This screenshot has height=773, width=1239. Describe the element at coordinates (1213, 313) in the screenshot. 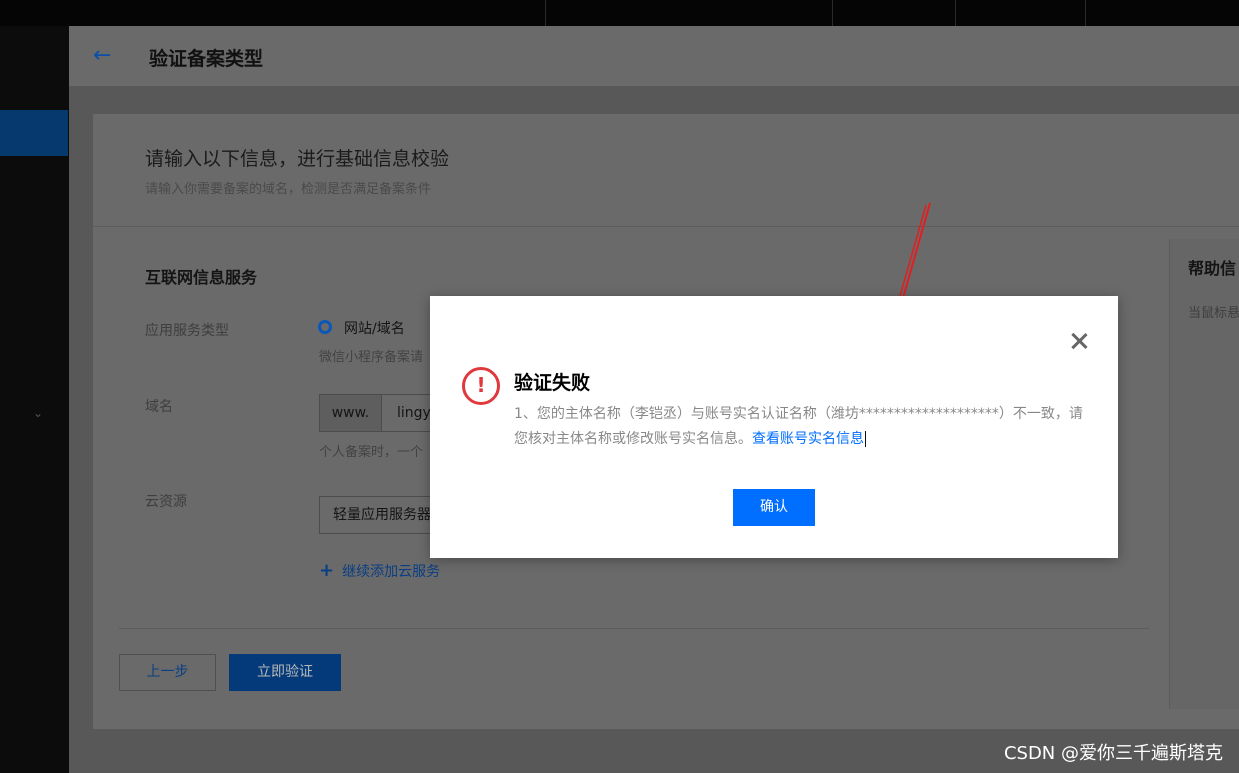

I see `help-text: 当鼠标悬` at that location.